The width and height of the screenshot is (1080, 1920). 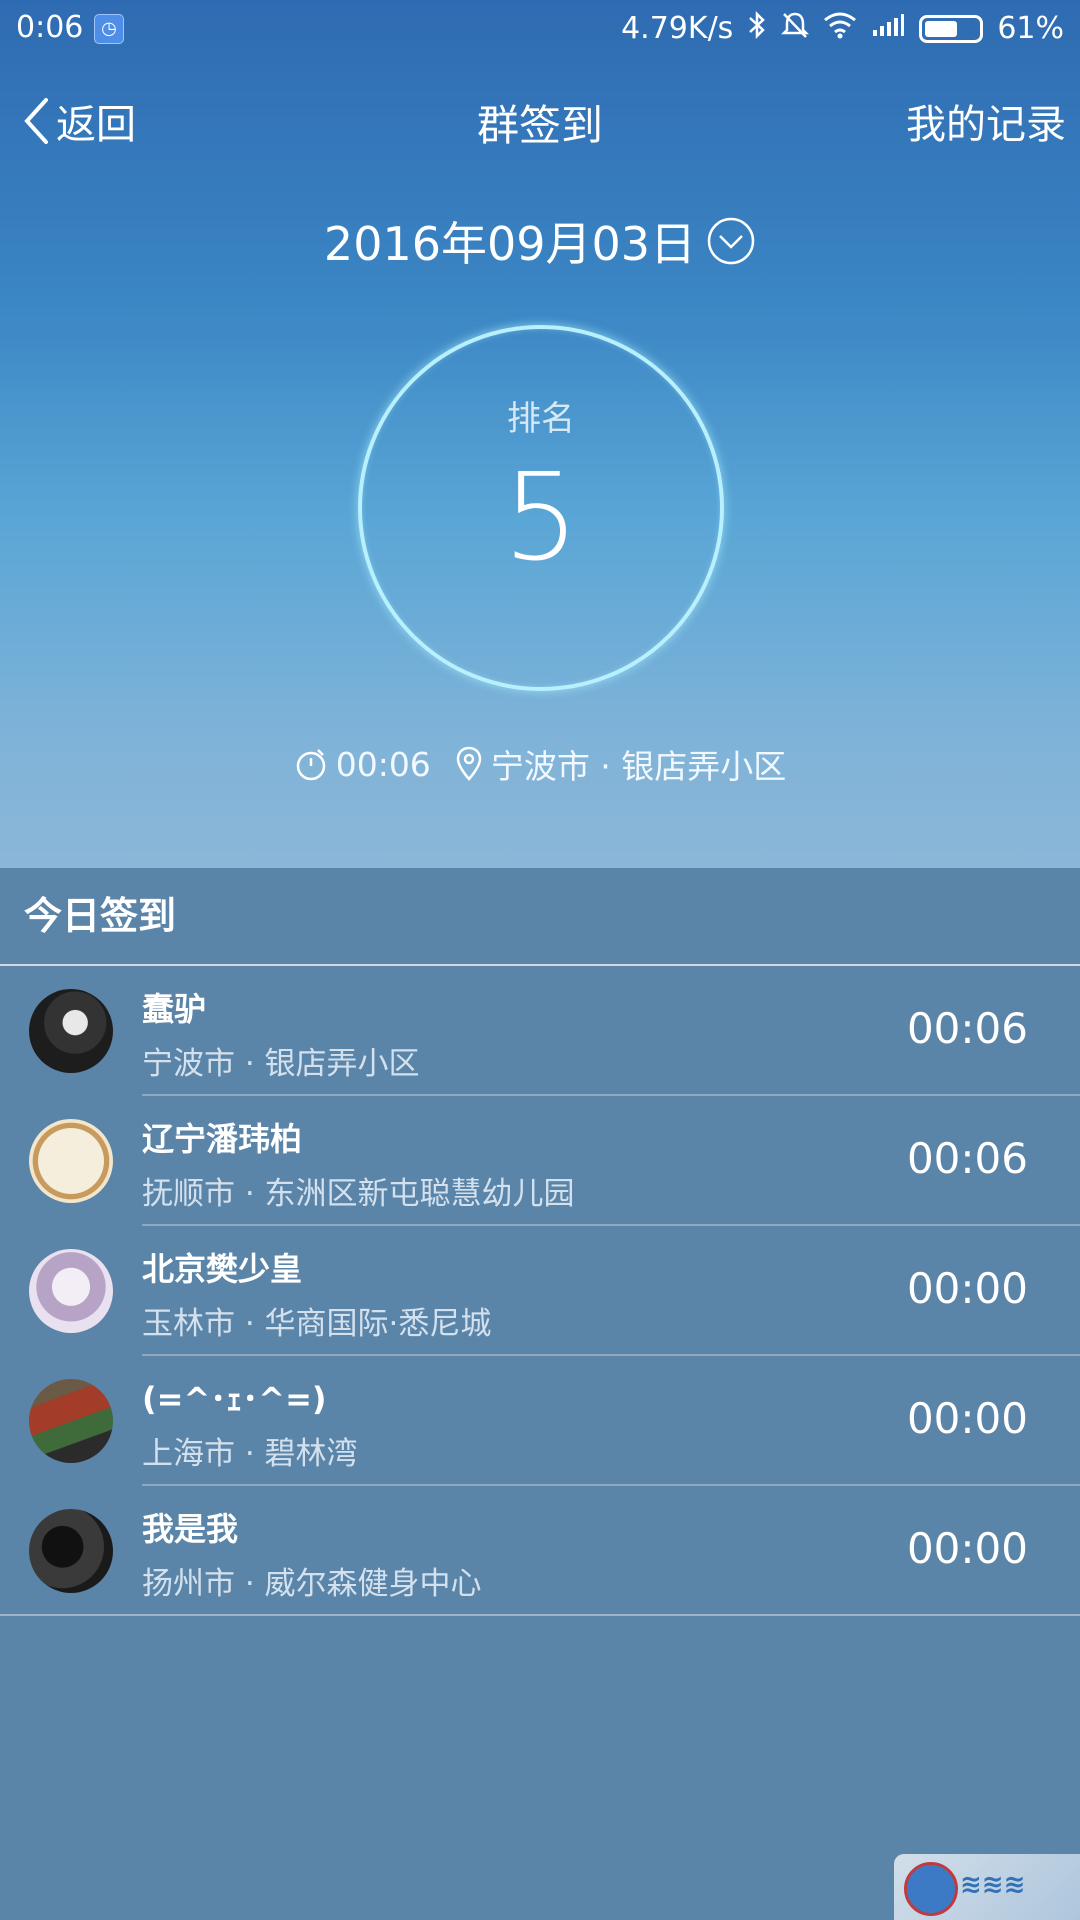 What do you see at coordinates (541, 419) in the screenshot?
I see `rank-label: 排名` at bounding box center [541, 419].